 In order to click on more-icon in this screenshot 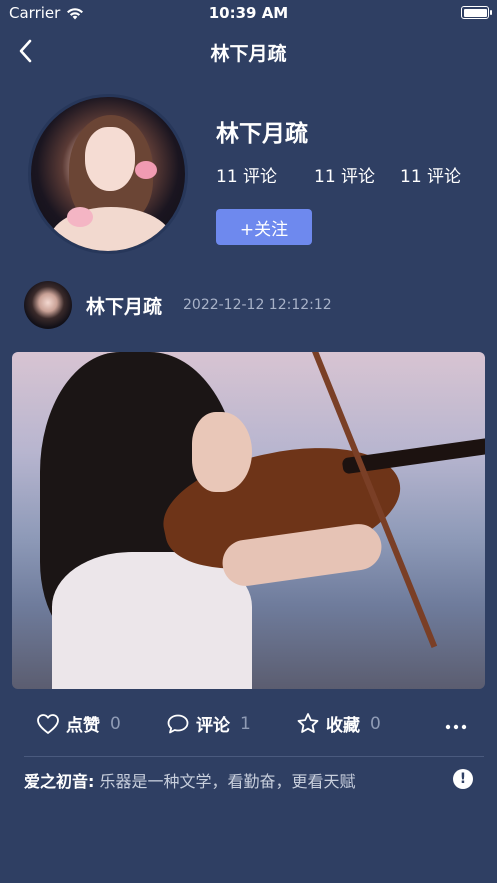, I will do `click(456, 727)`.